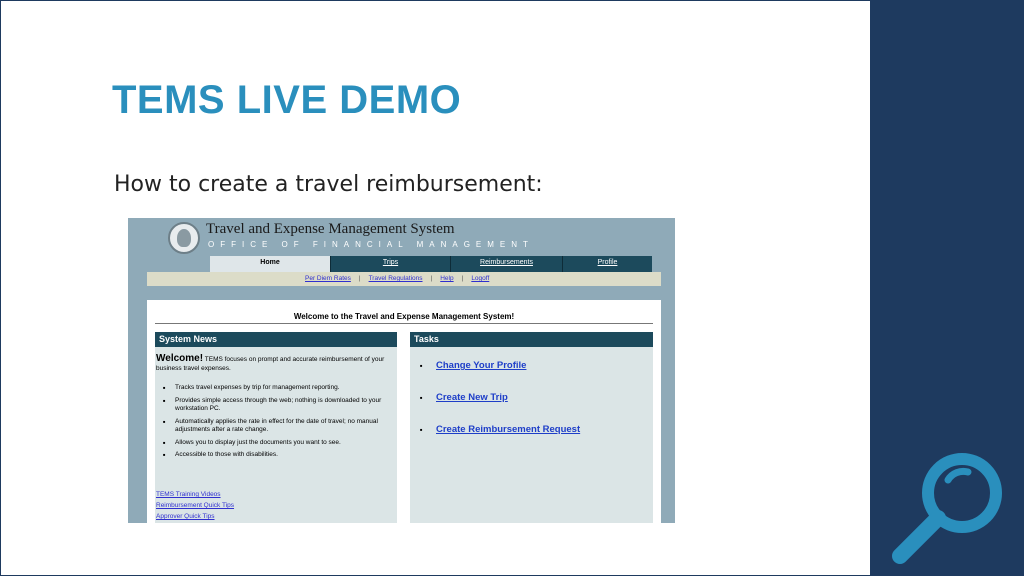  Describe the element at coordinates (500, 440) in the screenshot. I see `list-item: Create Reimbursement Request` at that location.